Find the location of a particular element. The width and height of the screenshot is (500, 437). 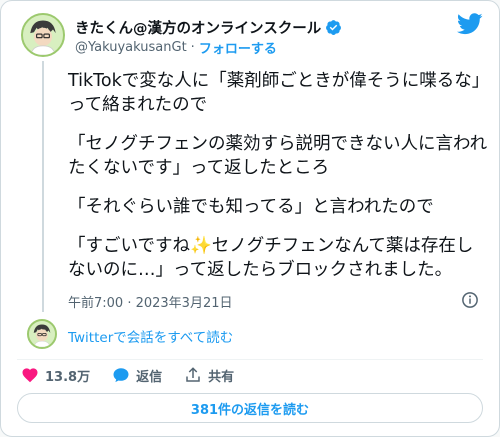

twitter-bird-icon is located at coordinates (469, 24).